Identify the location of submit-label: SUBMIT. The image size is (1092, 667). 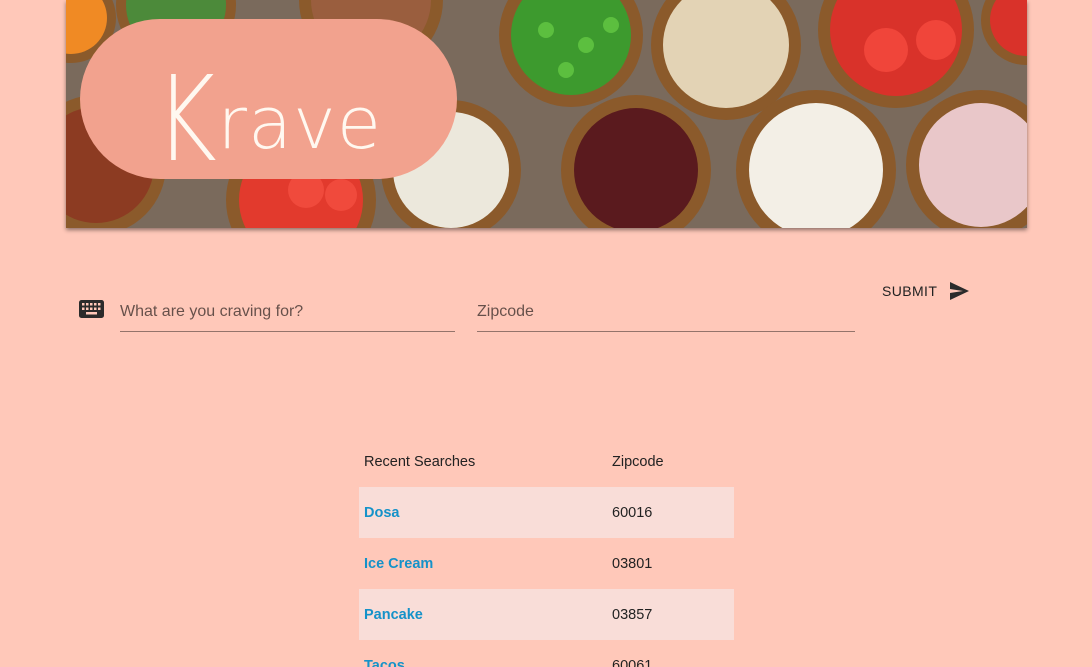
(910, 291).